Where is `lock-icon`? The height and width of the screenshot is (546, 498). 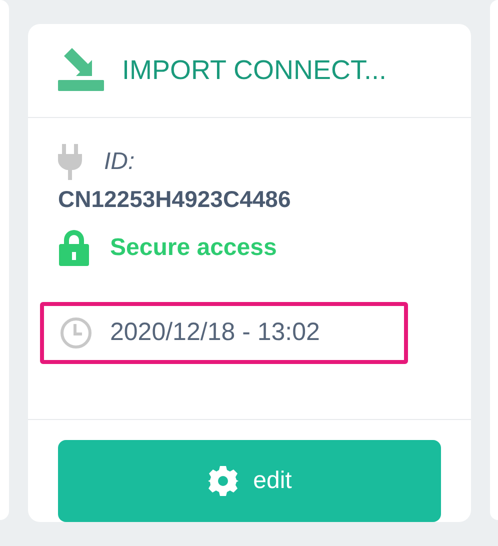
lock-icon is located at coordinates (74, 248).